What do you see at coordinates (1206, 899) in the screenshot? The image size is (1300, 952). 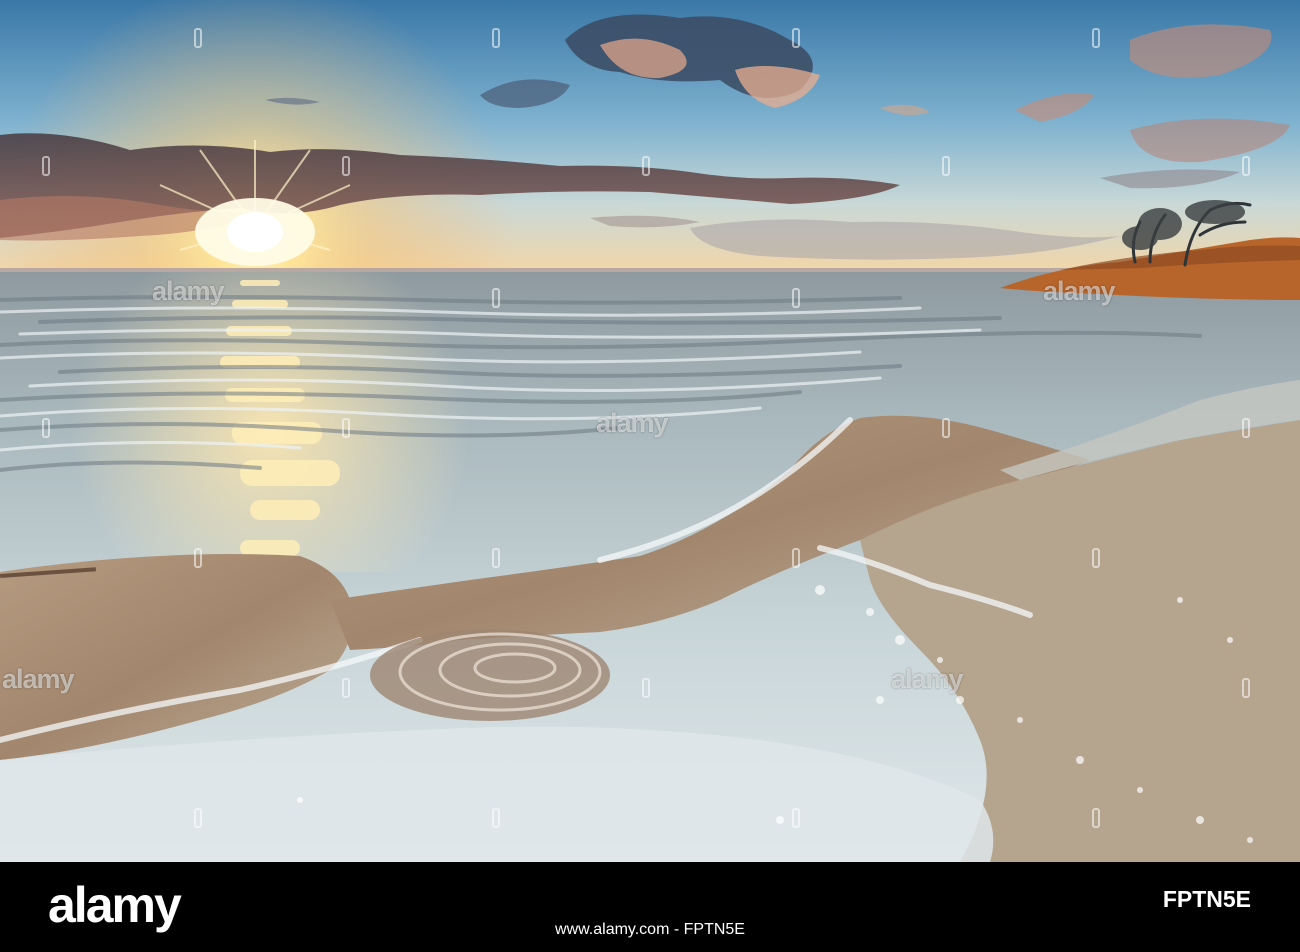 I see `stock-image-id: FPTN5E` at bounding box center [1206, 899].